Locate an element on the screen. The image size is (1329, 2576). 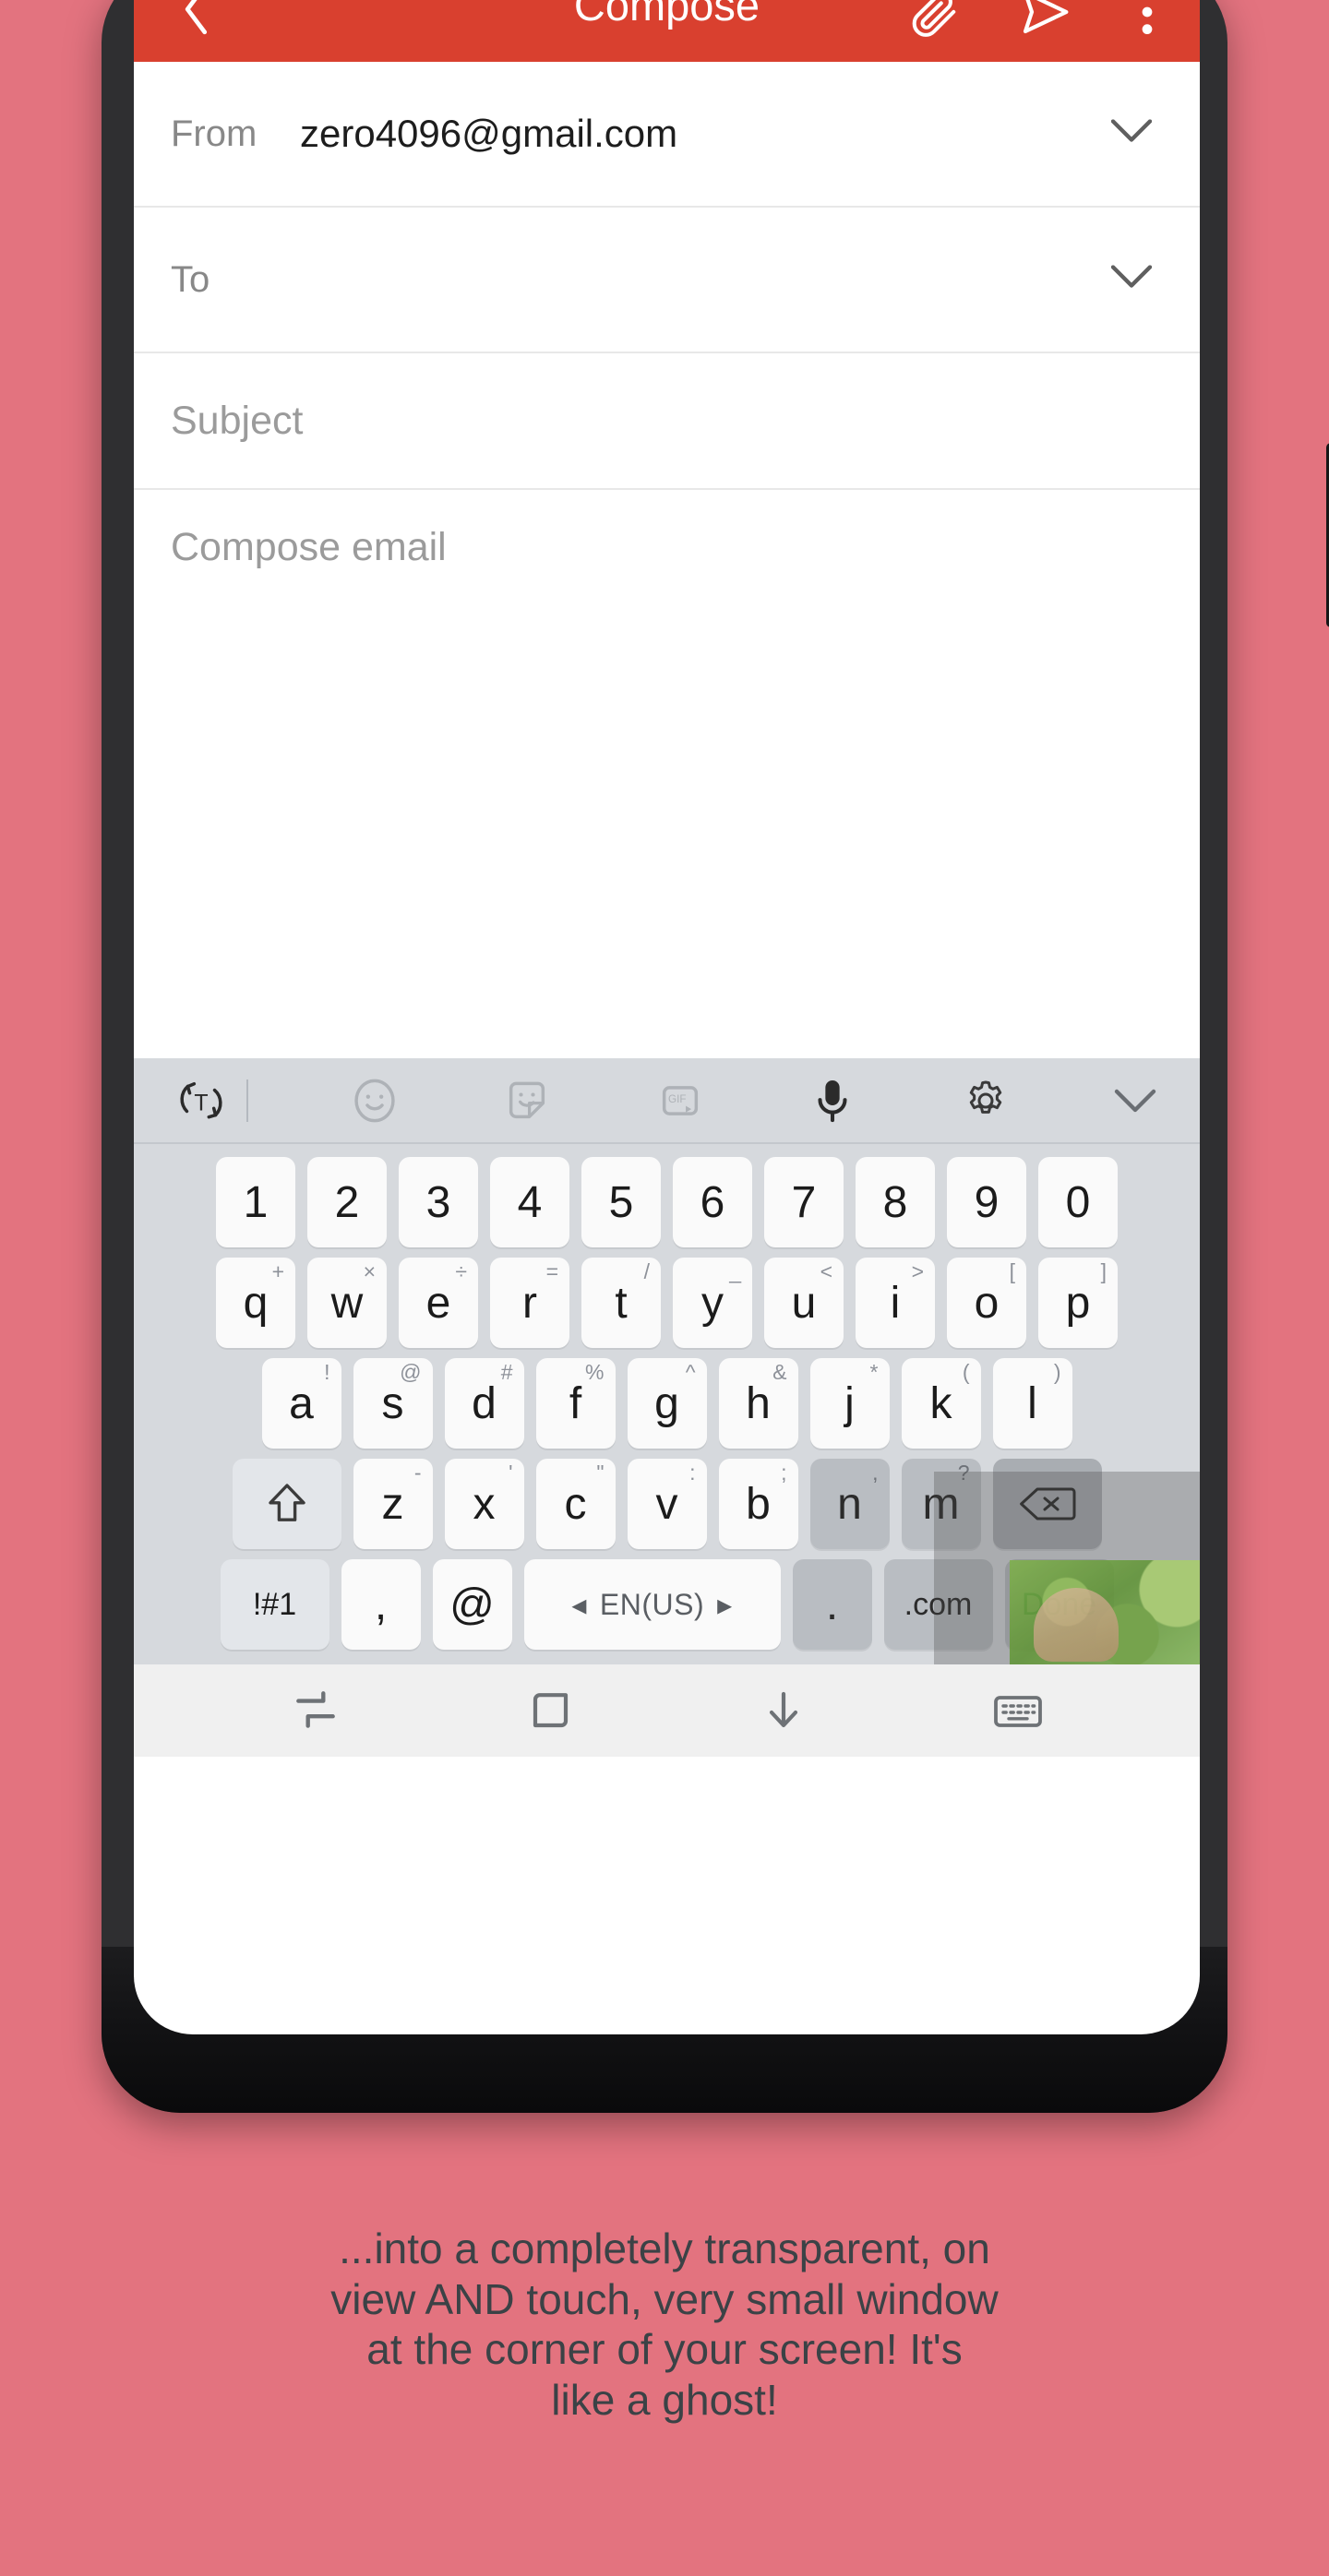
back-arrow-icon is located at coordinates (198, 19).